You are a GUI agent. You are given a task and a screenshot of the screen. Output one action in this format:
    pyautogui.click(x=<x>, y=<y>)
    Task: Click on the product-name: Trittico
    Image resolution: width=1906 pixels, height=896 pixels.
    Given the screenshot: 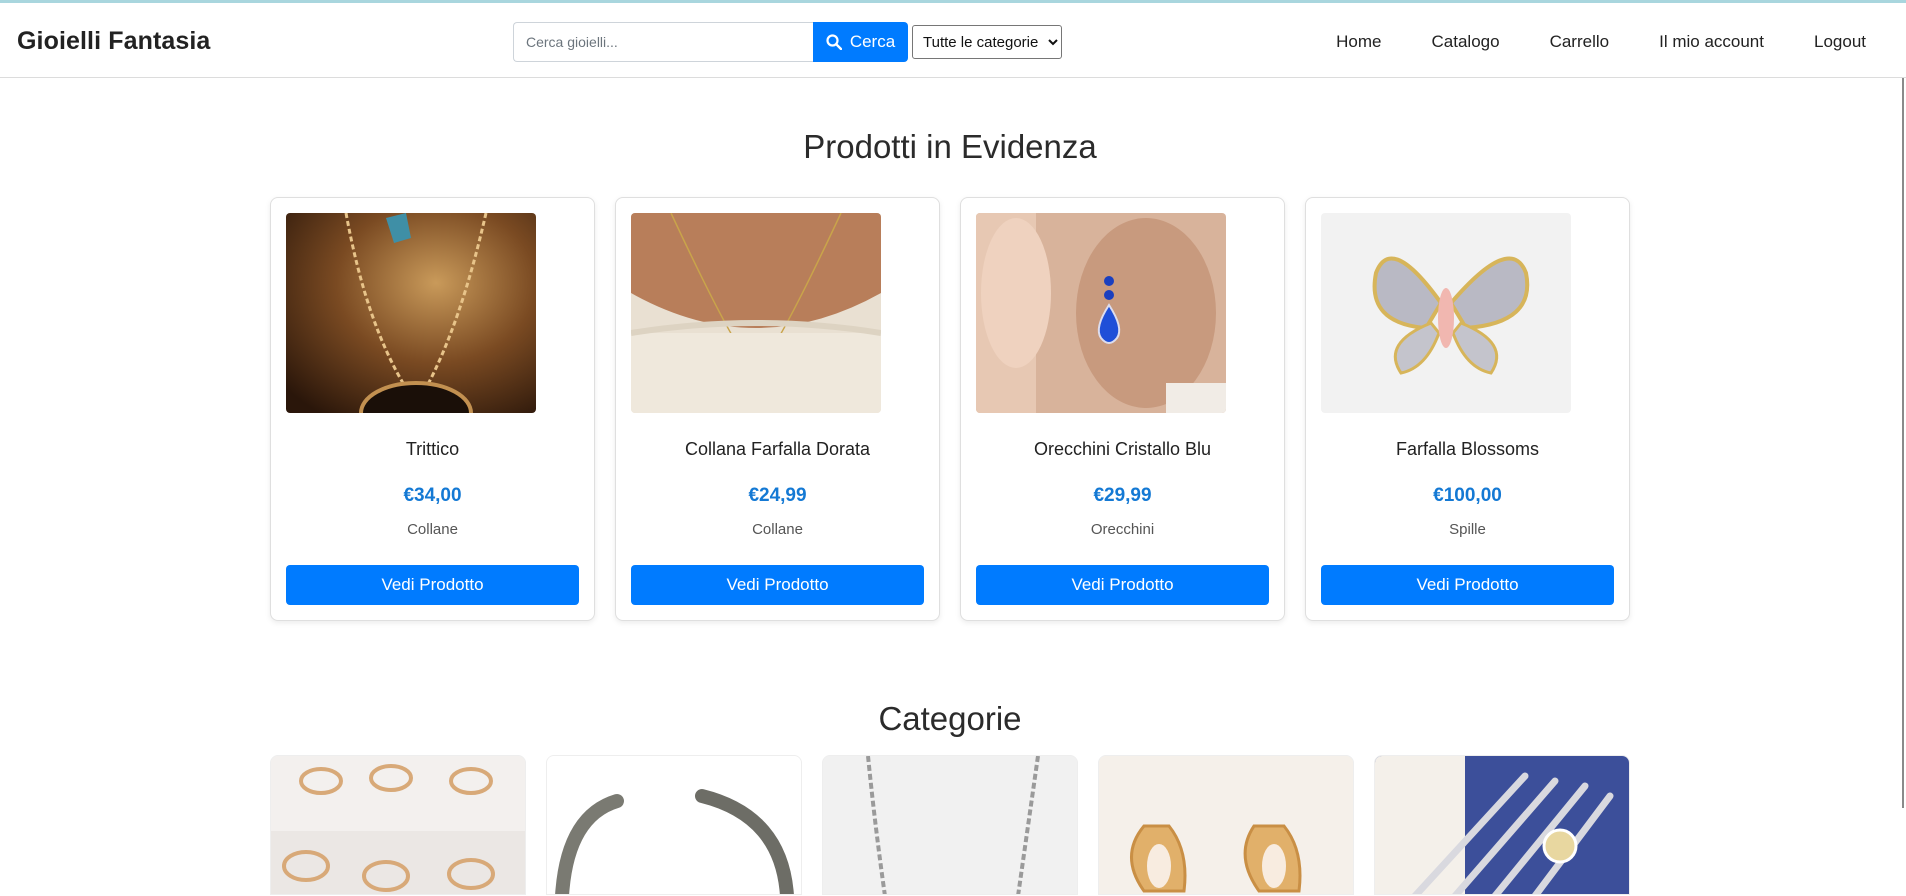 What is the action you would take?
    pyautogui.click(x=432, y=449)
    